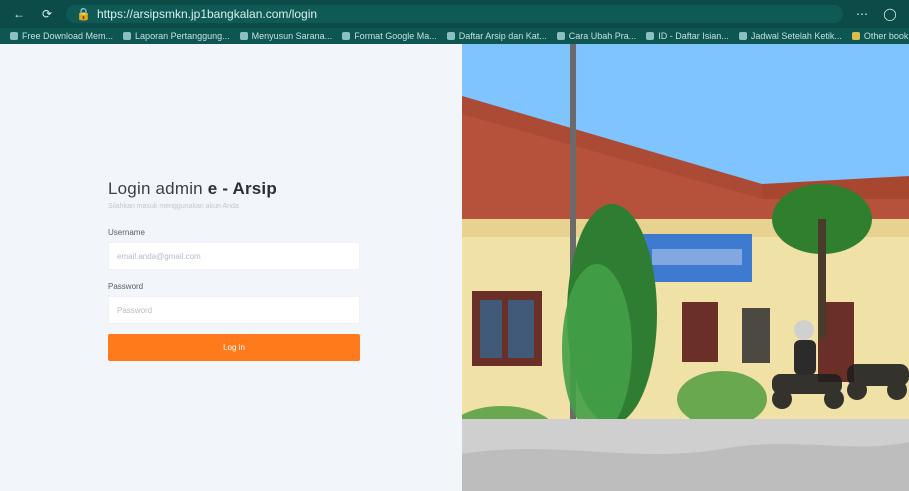 This screenshot has width=909, height=491. What do you see at coordinates (83, 14) in the screenshot?
I see `lock-icon: 🔒` at bounding box center [83, 14].